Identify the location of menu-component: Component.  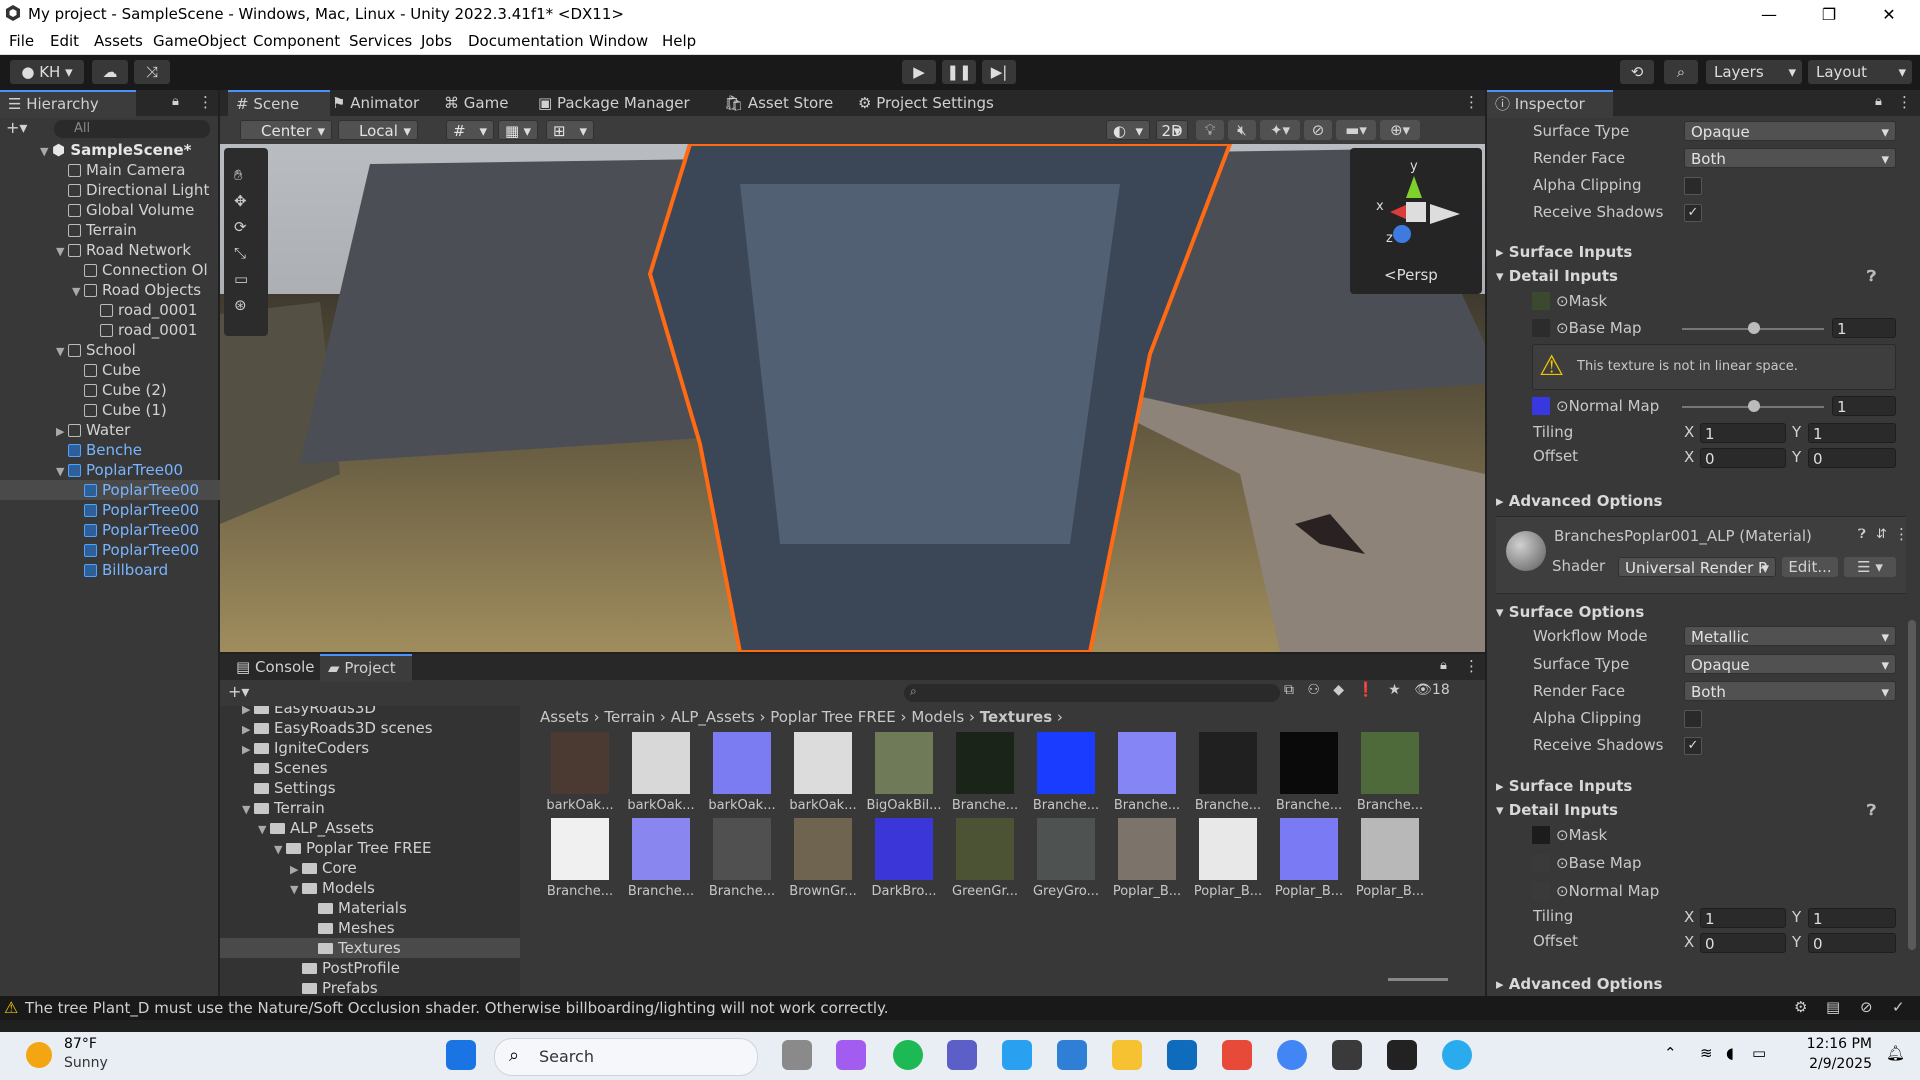
(296, 41).